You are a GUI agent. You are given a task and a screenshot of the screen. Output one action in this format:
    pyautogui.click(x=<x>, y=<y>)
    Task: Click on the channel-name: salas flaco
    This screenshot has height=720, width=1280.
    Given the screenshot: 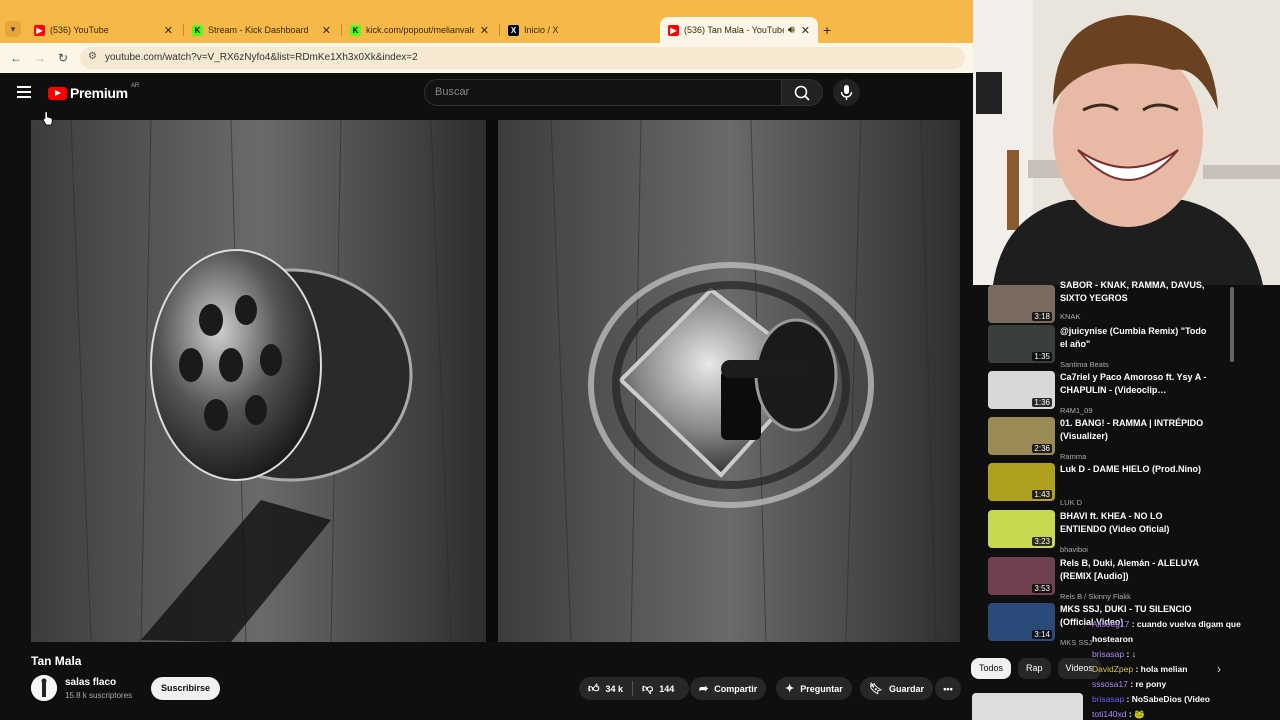 What is the action you would take?
    pyautogui.click(x=90, y=682)
    